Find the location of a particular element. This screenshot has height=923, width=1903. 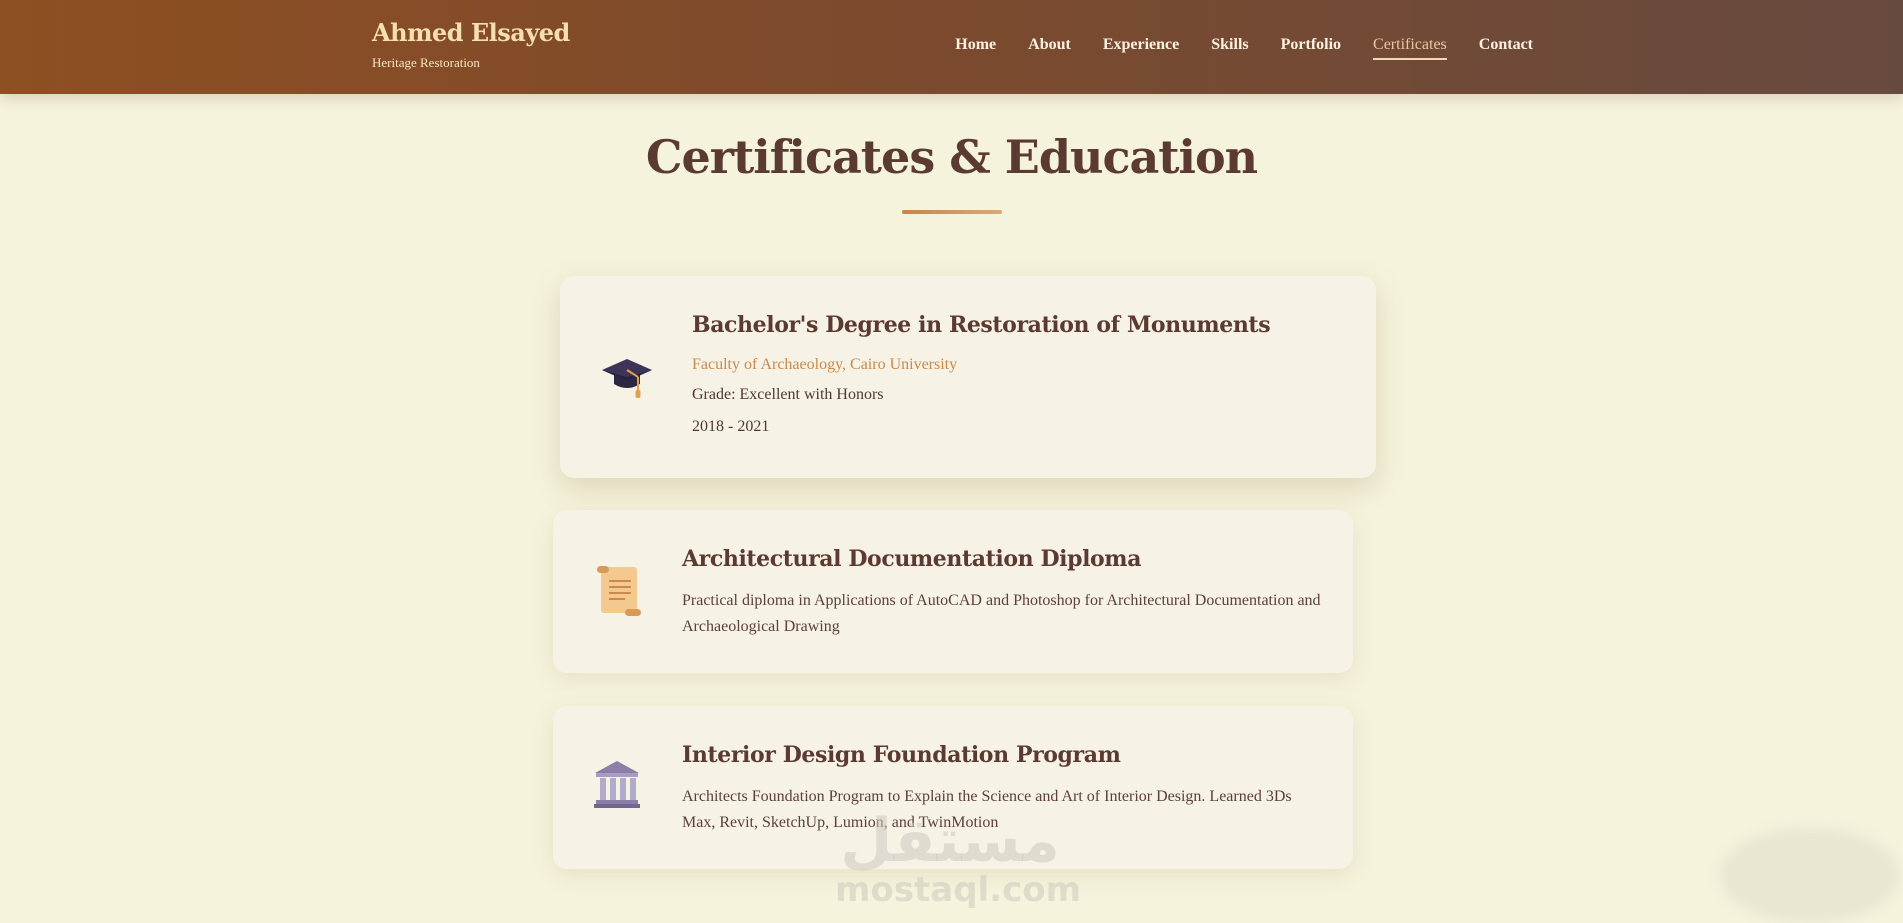

brand: Ahmed Elsayed Heritage Restoration is located at coordinates (471, 44).